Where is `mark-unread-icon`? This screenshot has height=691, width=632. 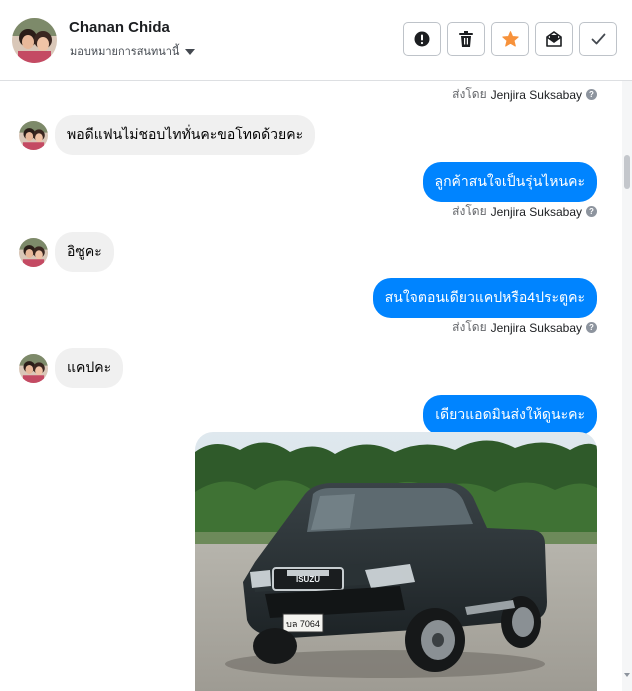
mark-unread-icon is located at coordinates (554, 39).